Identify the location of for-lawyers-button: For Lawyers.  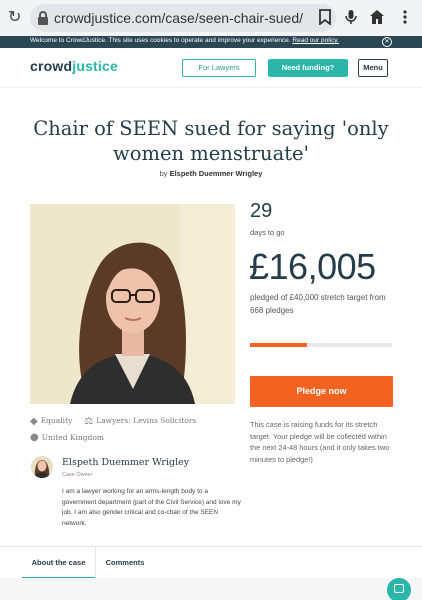
(219, 68).